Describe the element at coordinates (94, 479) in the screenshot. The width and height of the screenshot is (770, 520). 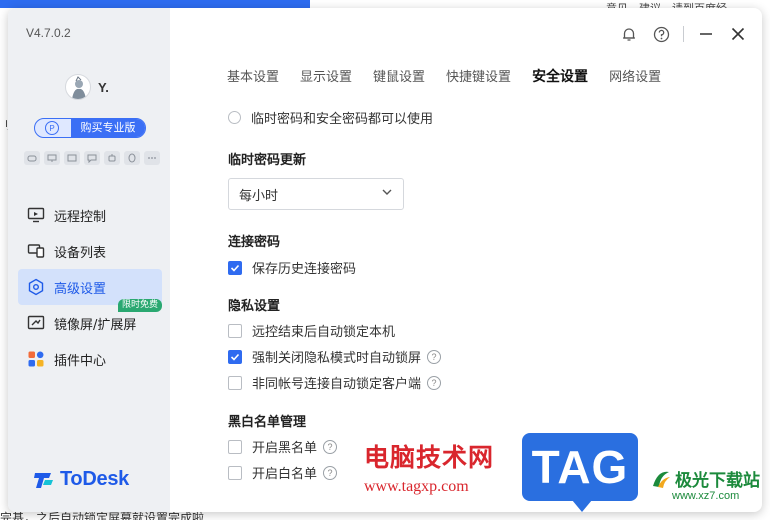
I see `logo-text: ToDesk` at that location.